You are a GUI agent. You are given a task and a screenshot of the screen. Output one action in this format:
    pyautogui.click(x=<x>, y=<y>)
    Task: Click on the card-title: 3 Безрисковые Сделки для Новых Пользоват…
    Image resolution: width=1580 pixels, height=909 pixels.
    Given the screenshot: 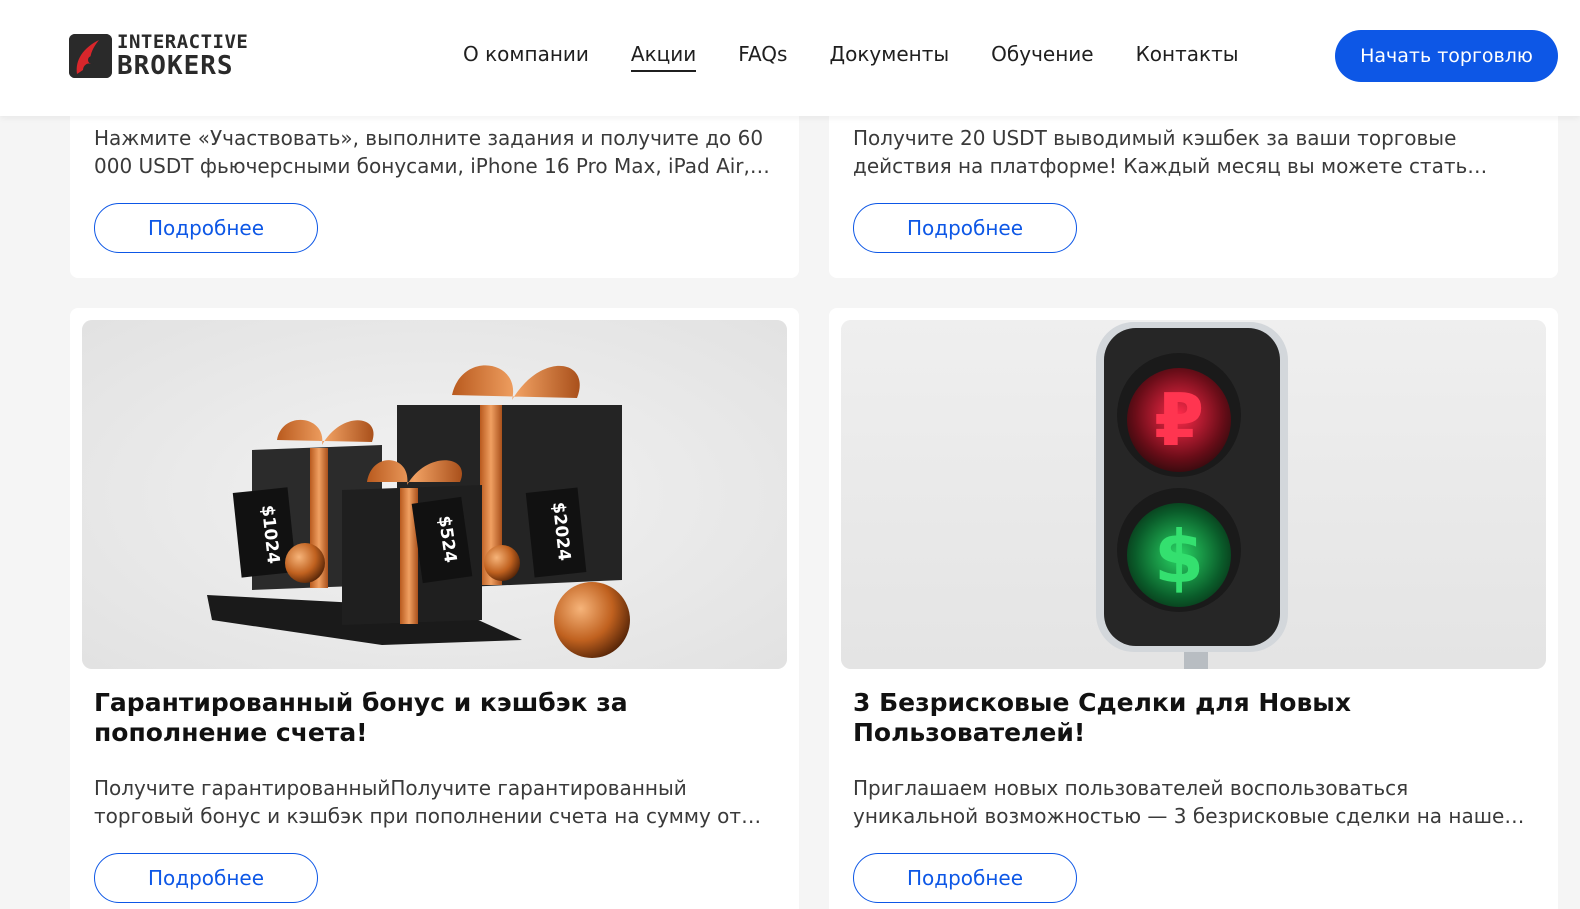 What is the action you would take?
    pyautogui.click(x=1102, y=717)
    